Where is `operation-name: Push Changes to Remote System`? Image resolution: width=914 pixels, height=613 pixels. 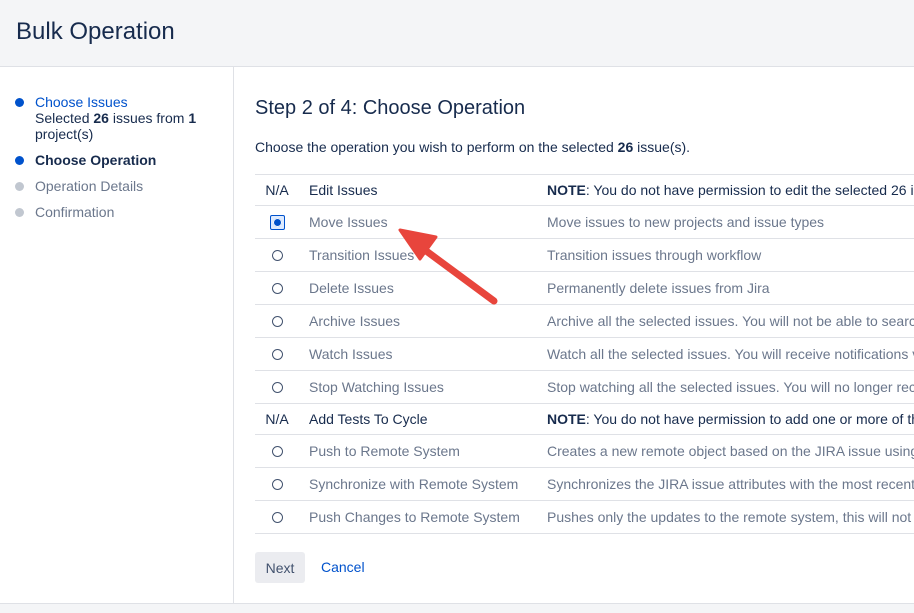 operation-name: Push Changes to Remote System is located at coordinates (414, 517).